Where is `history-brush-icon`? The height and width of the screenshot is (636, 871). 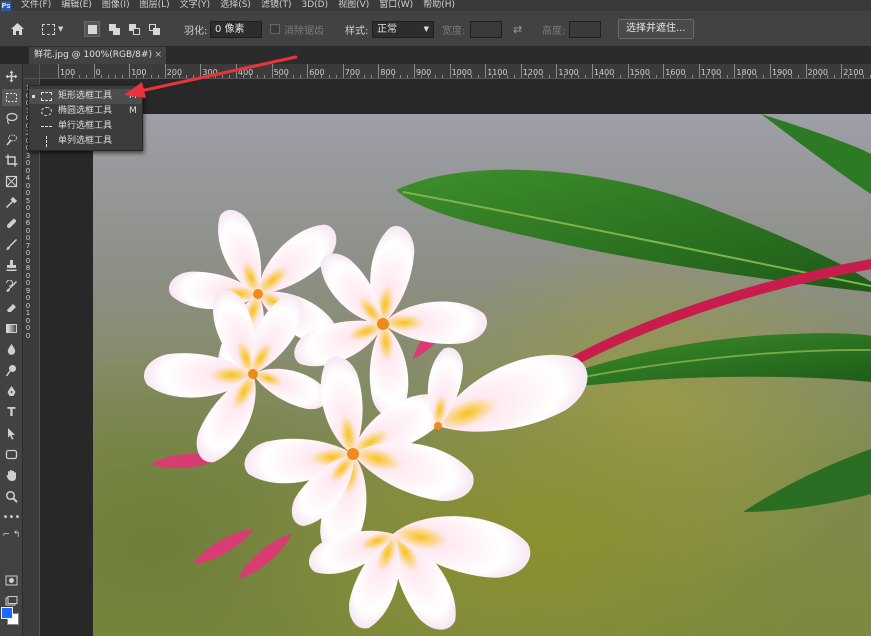
history-brush-icon is located at coordinates (12, 286).